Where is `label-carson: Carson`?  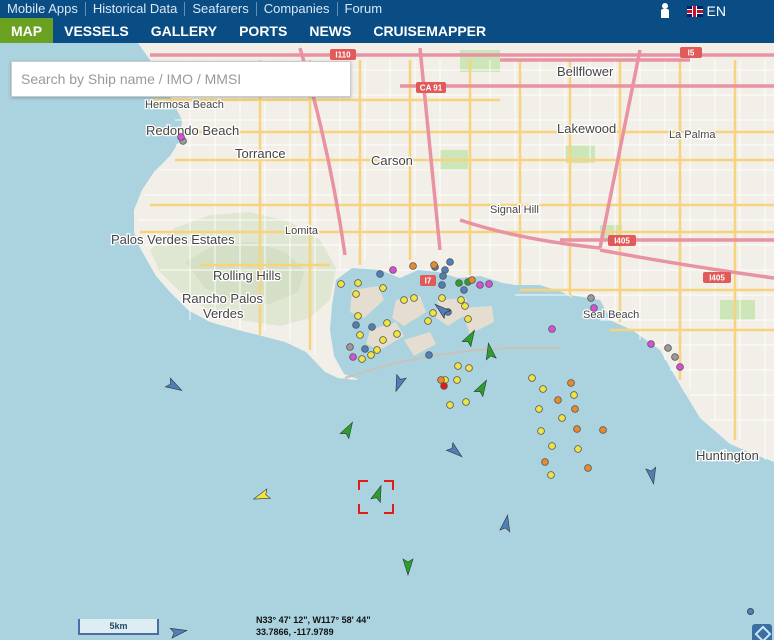
label-carson: Carson is located at coordinates (392, 160).